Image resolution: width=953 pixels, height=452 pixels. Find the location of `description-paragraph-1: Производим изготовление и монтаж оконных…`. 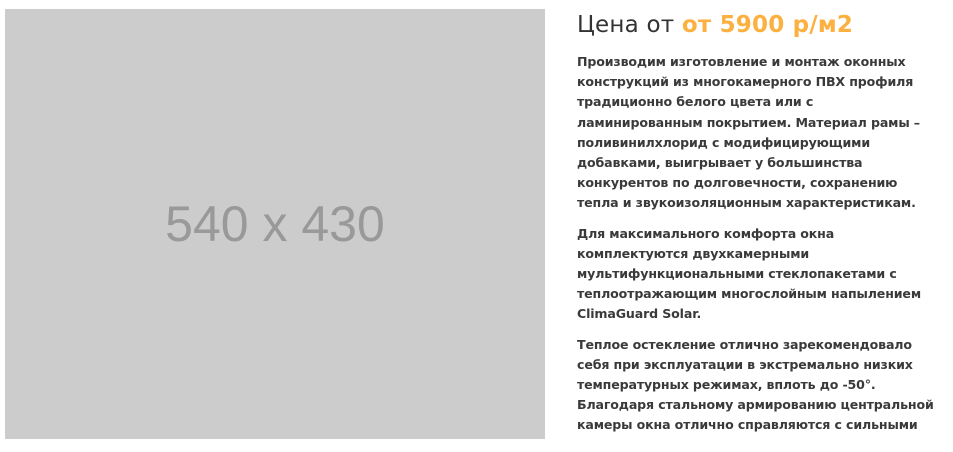

description-paragraph-1: Производим изготовление и монтаж оконных… is located at coordinates (748, 132).